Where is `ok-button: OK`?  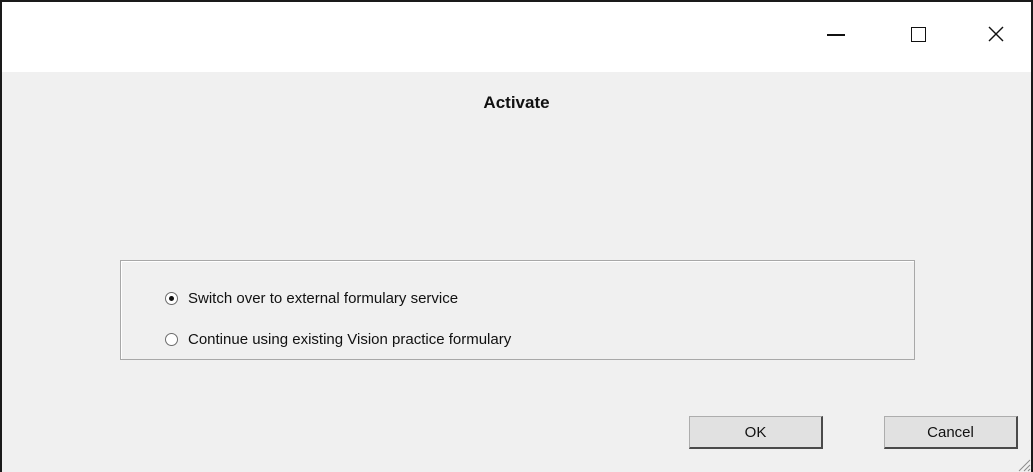 ok-button: OK is located at coordinates (756, 432).